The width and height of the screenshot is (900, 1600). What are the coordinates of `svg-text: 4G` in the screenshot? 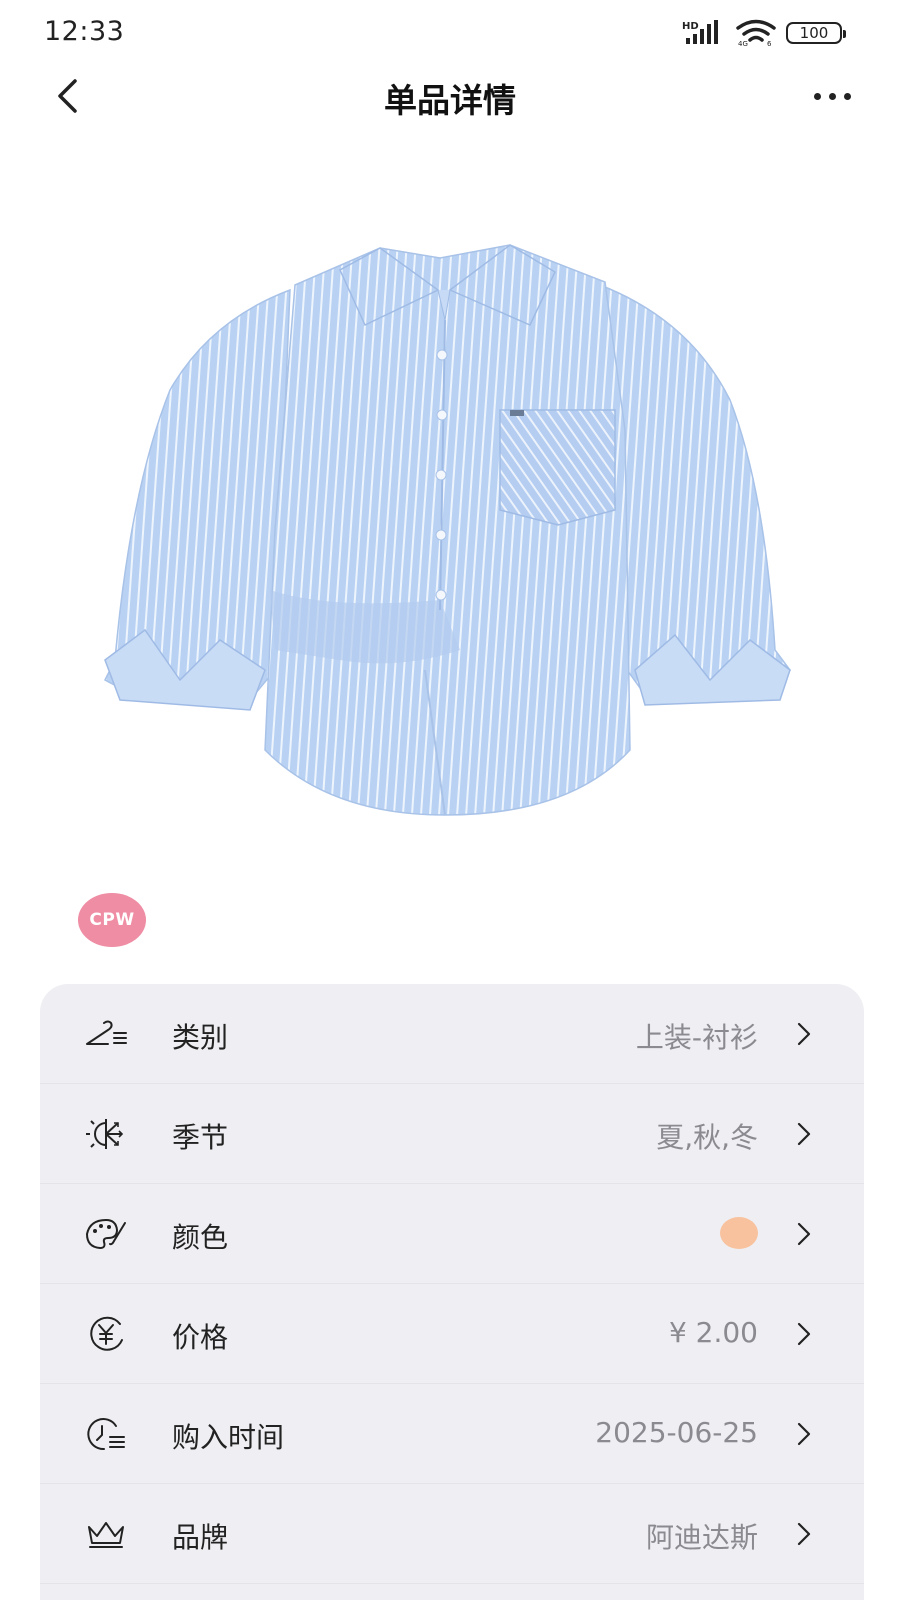 It's located at (743, 43).